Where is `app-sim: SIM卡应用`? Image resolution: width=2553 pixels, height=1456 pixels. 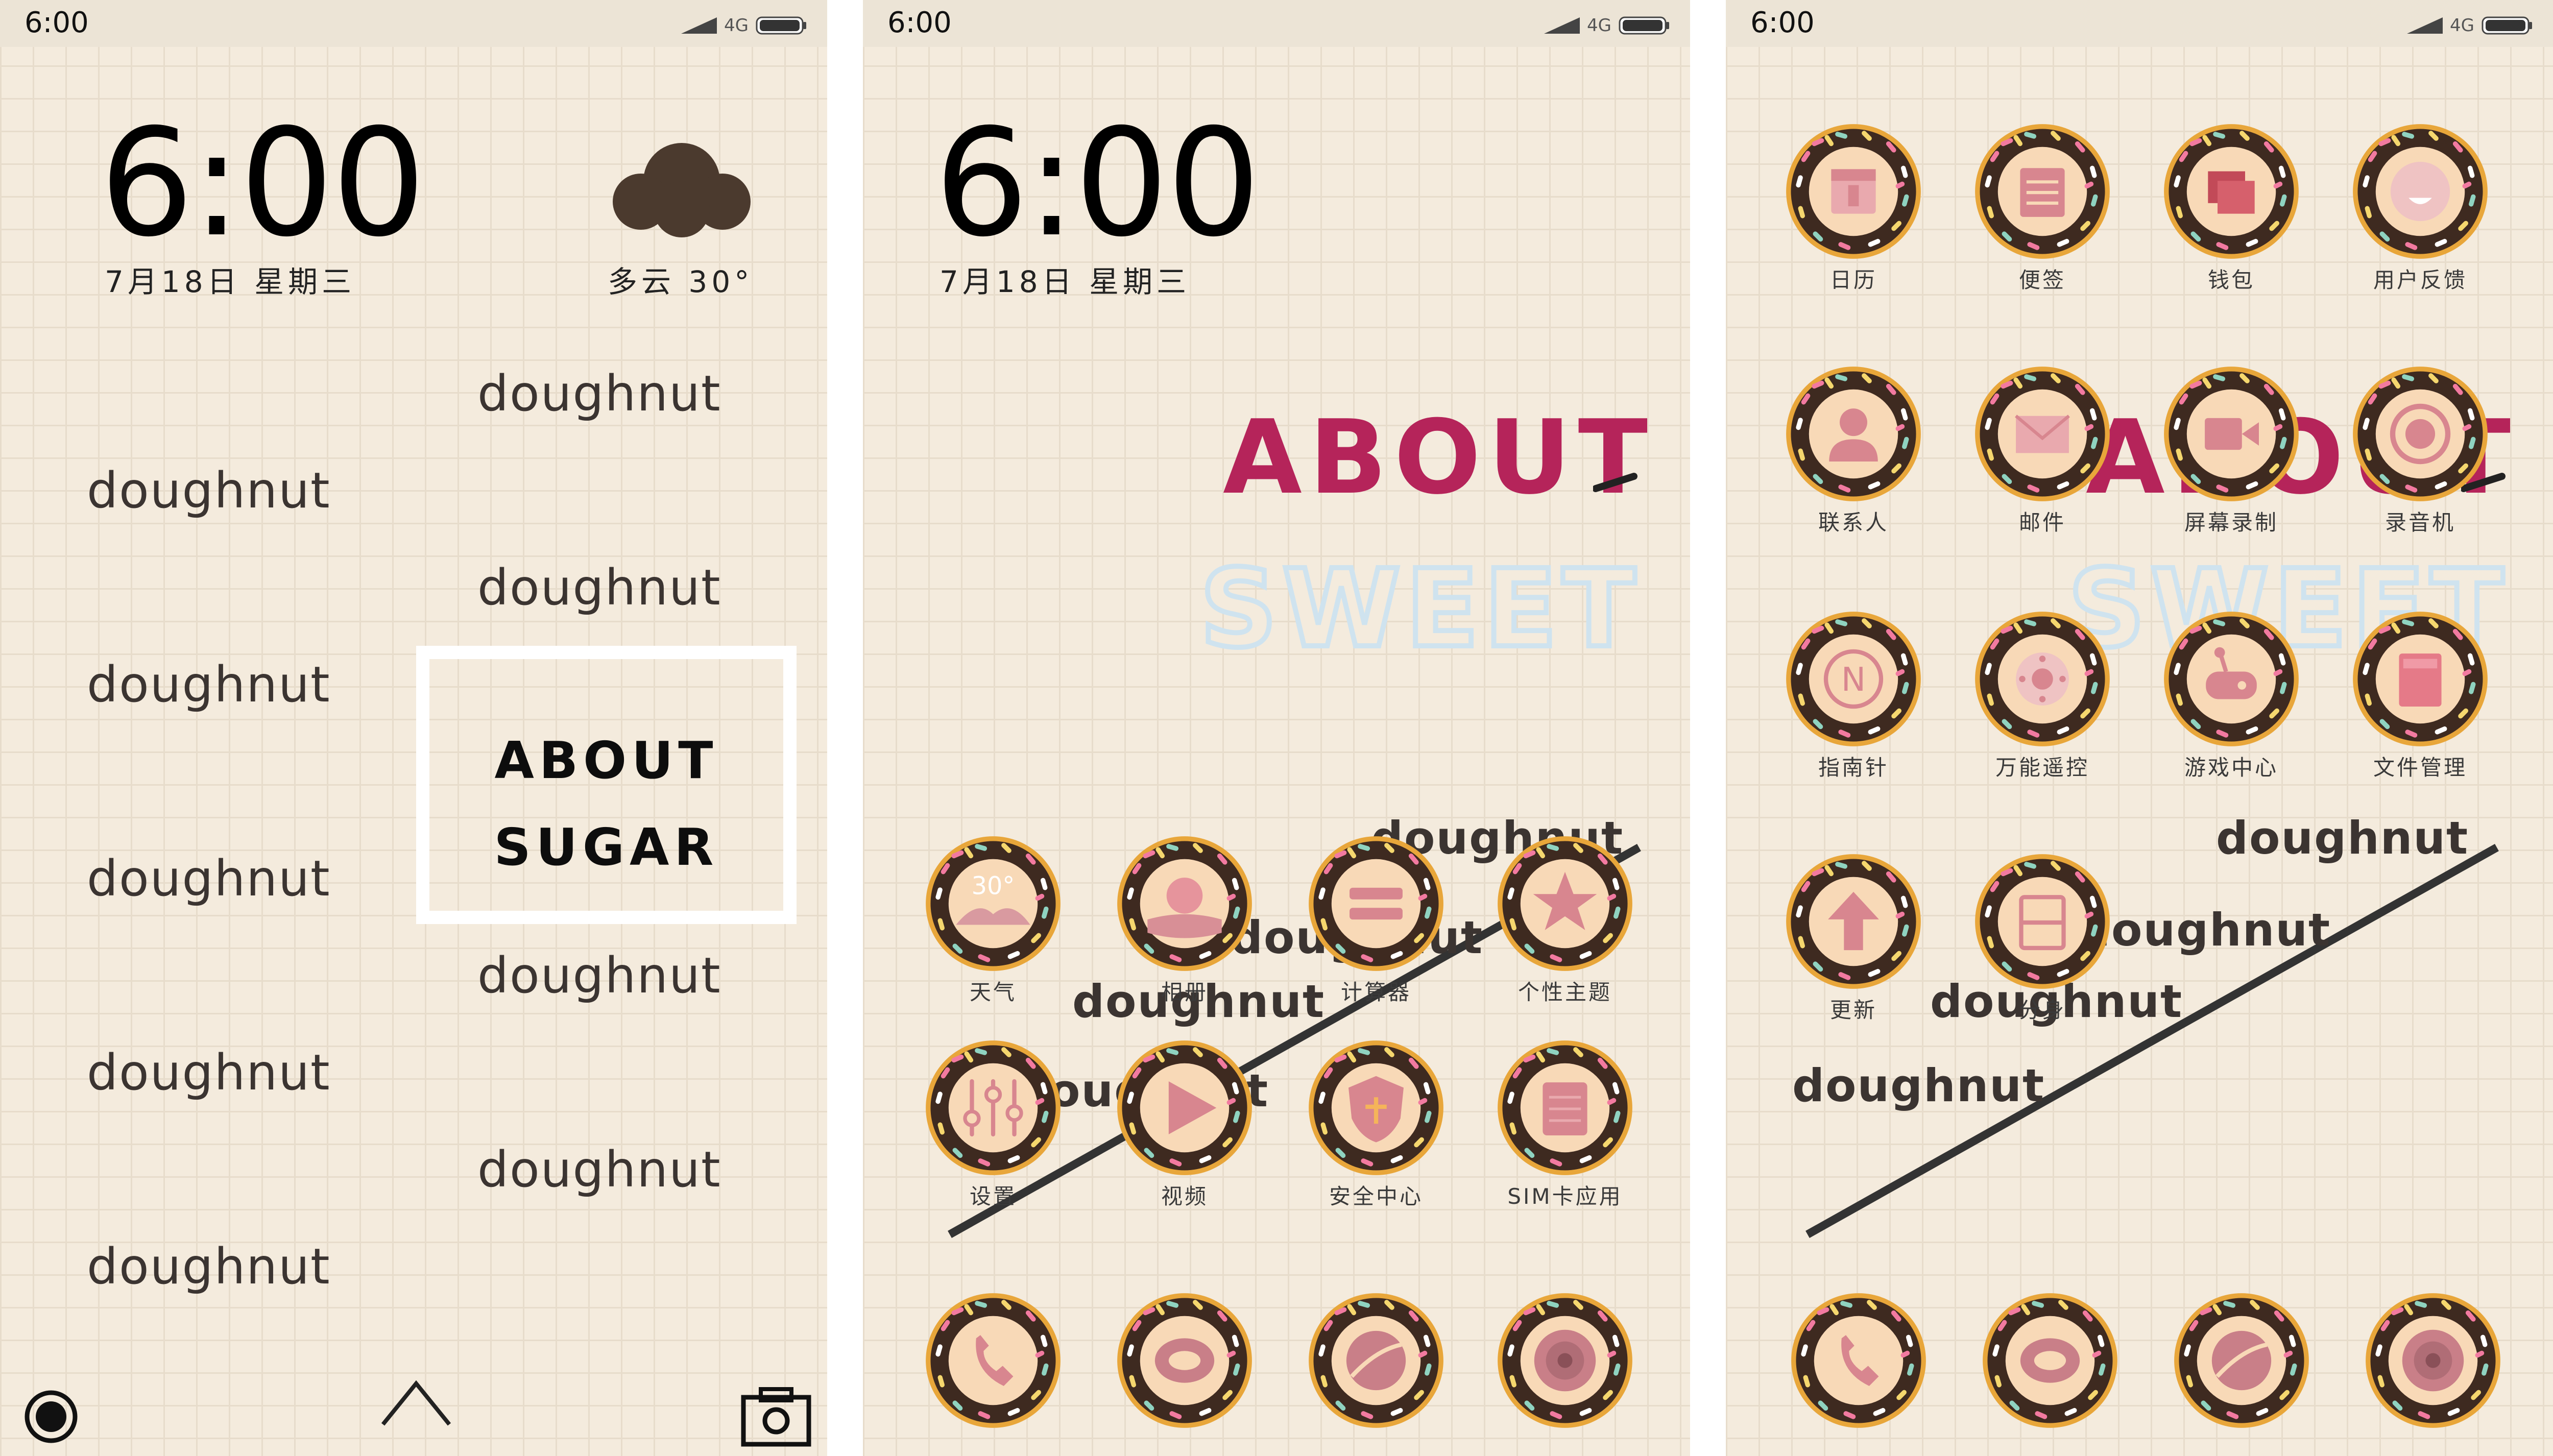
app-sim: SIM卡应用 is located at coordinates (1565, 1124).